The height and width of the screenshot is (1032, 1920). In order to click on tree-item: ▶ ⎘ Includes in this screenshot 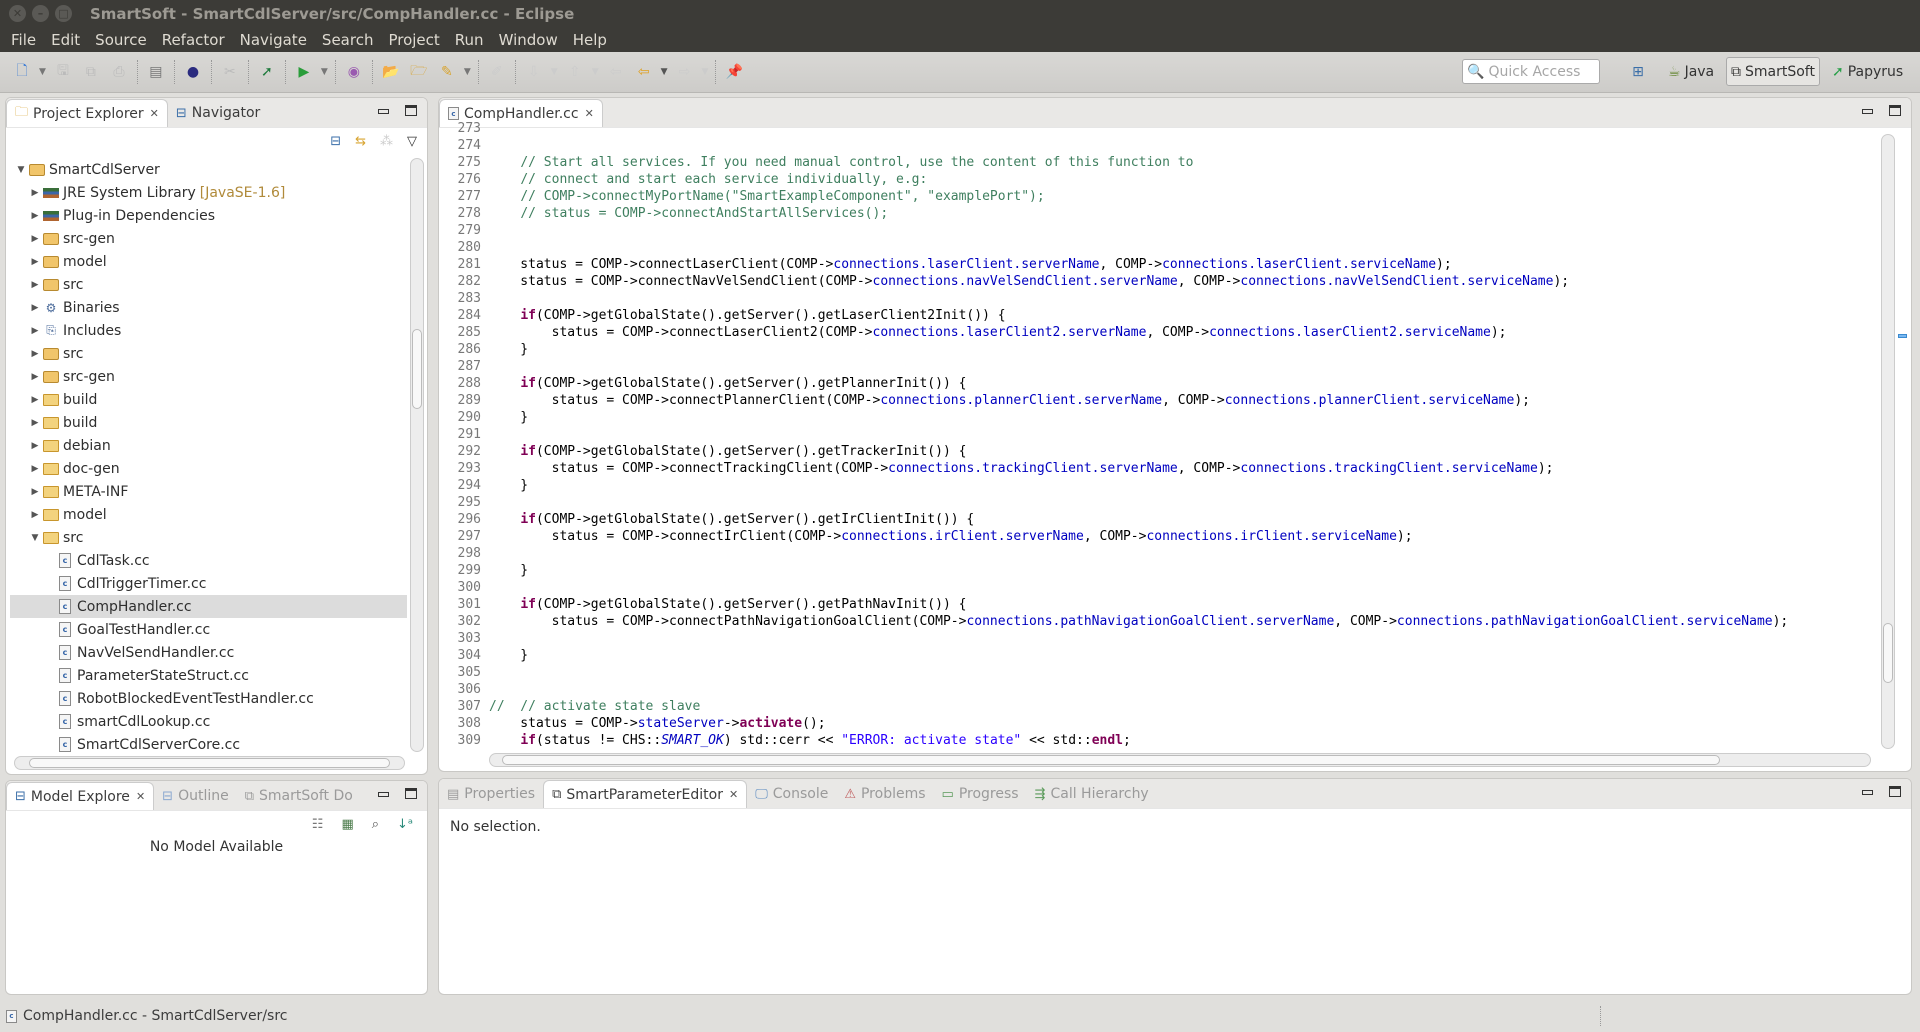, I will do `click(208, 330)`.